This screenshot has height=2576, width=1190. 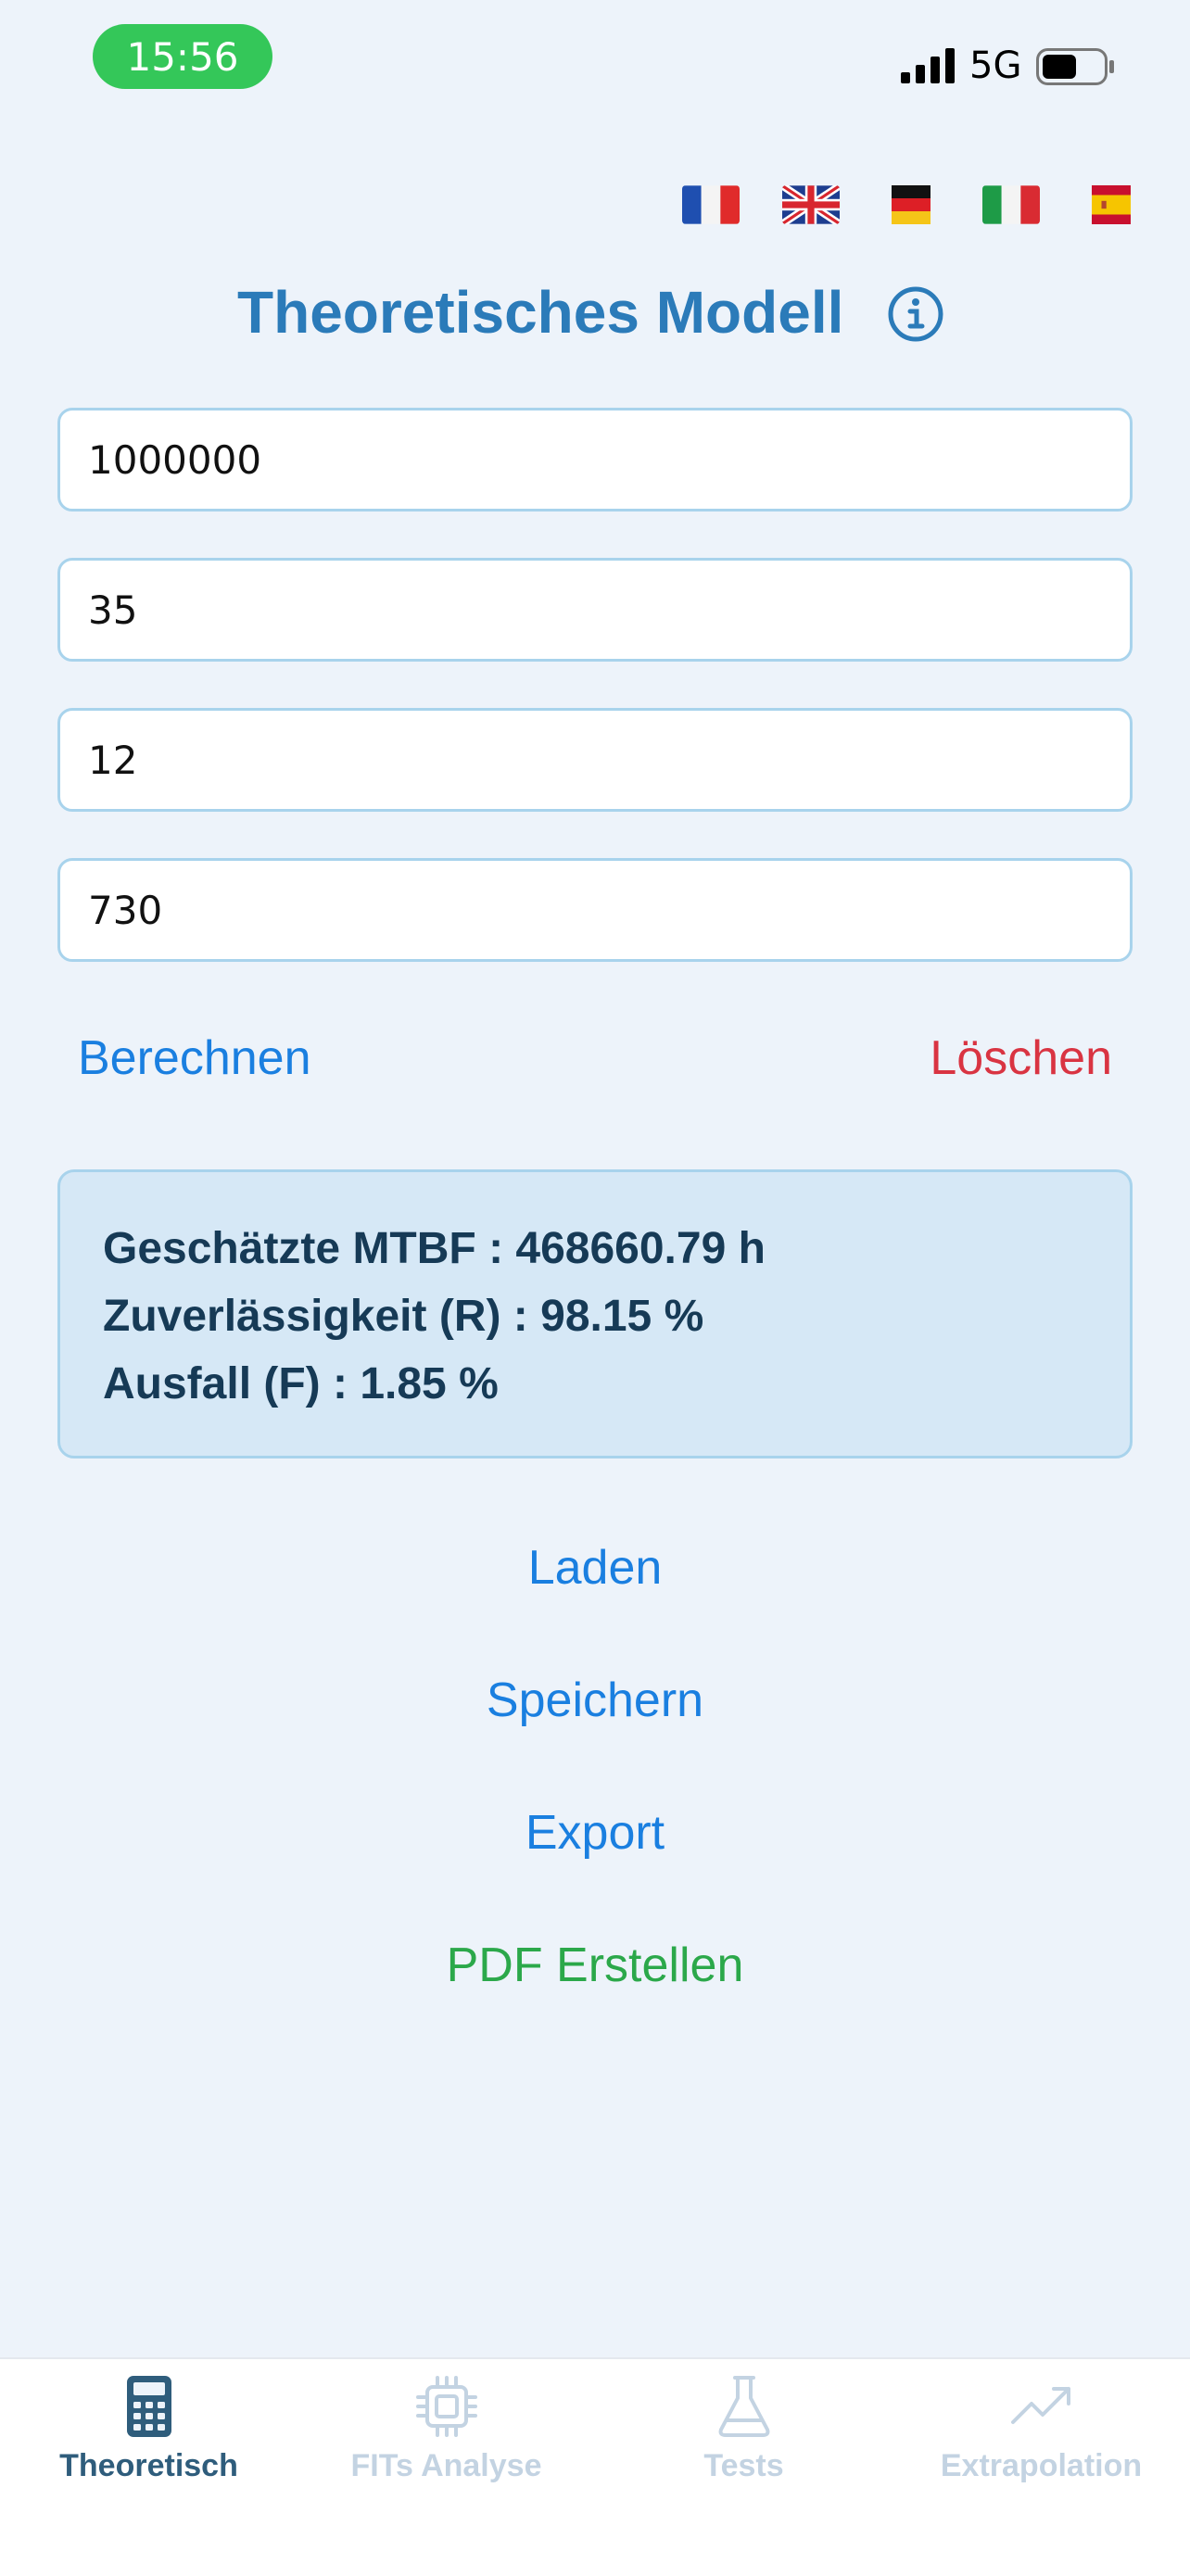 What do you see at coordinates (1021, 1058) in the screenshot?
I see `clear-button: Löschen` at bounding box center [1021, 1058].